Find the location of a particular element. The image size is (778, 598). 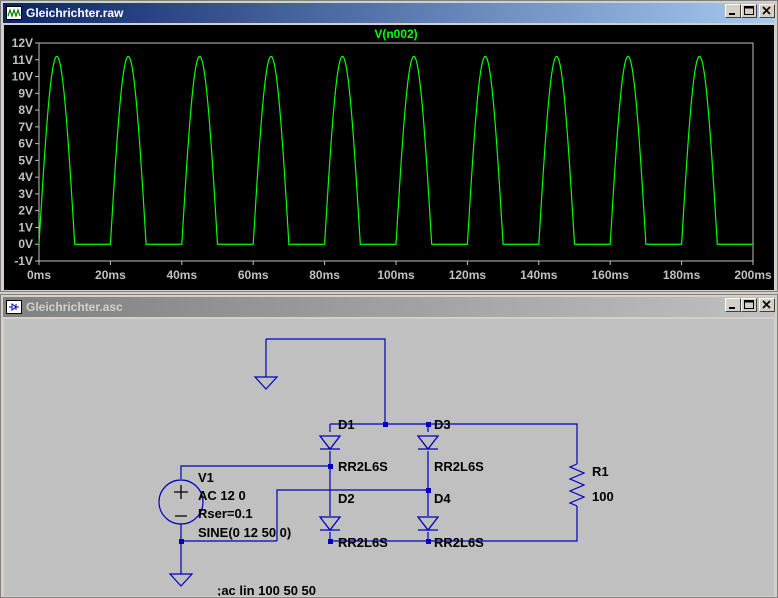

y-tick-label: 3V is located at coordinates (25, 194).